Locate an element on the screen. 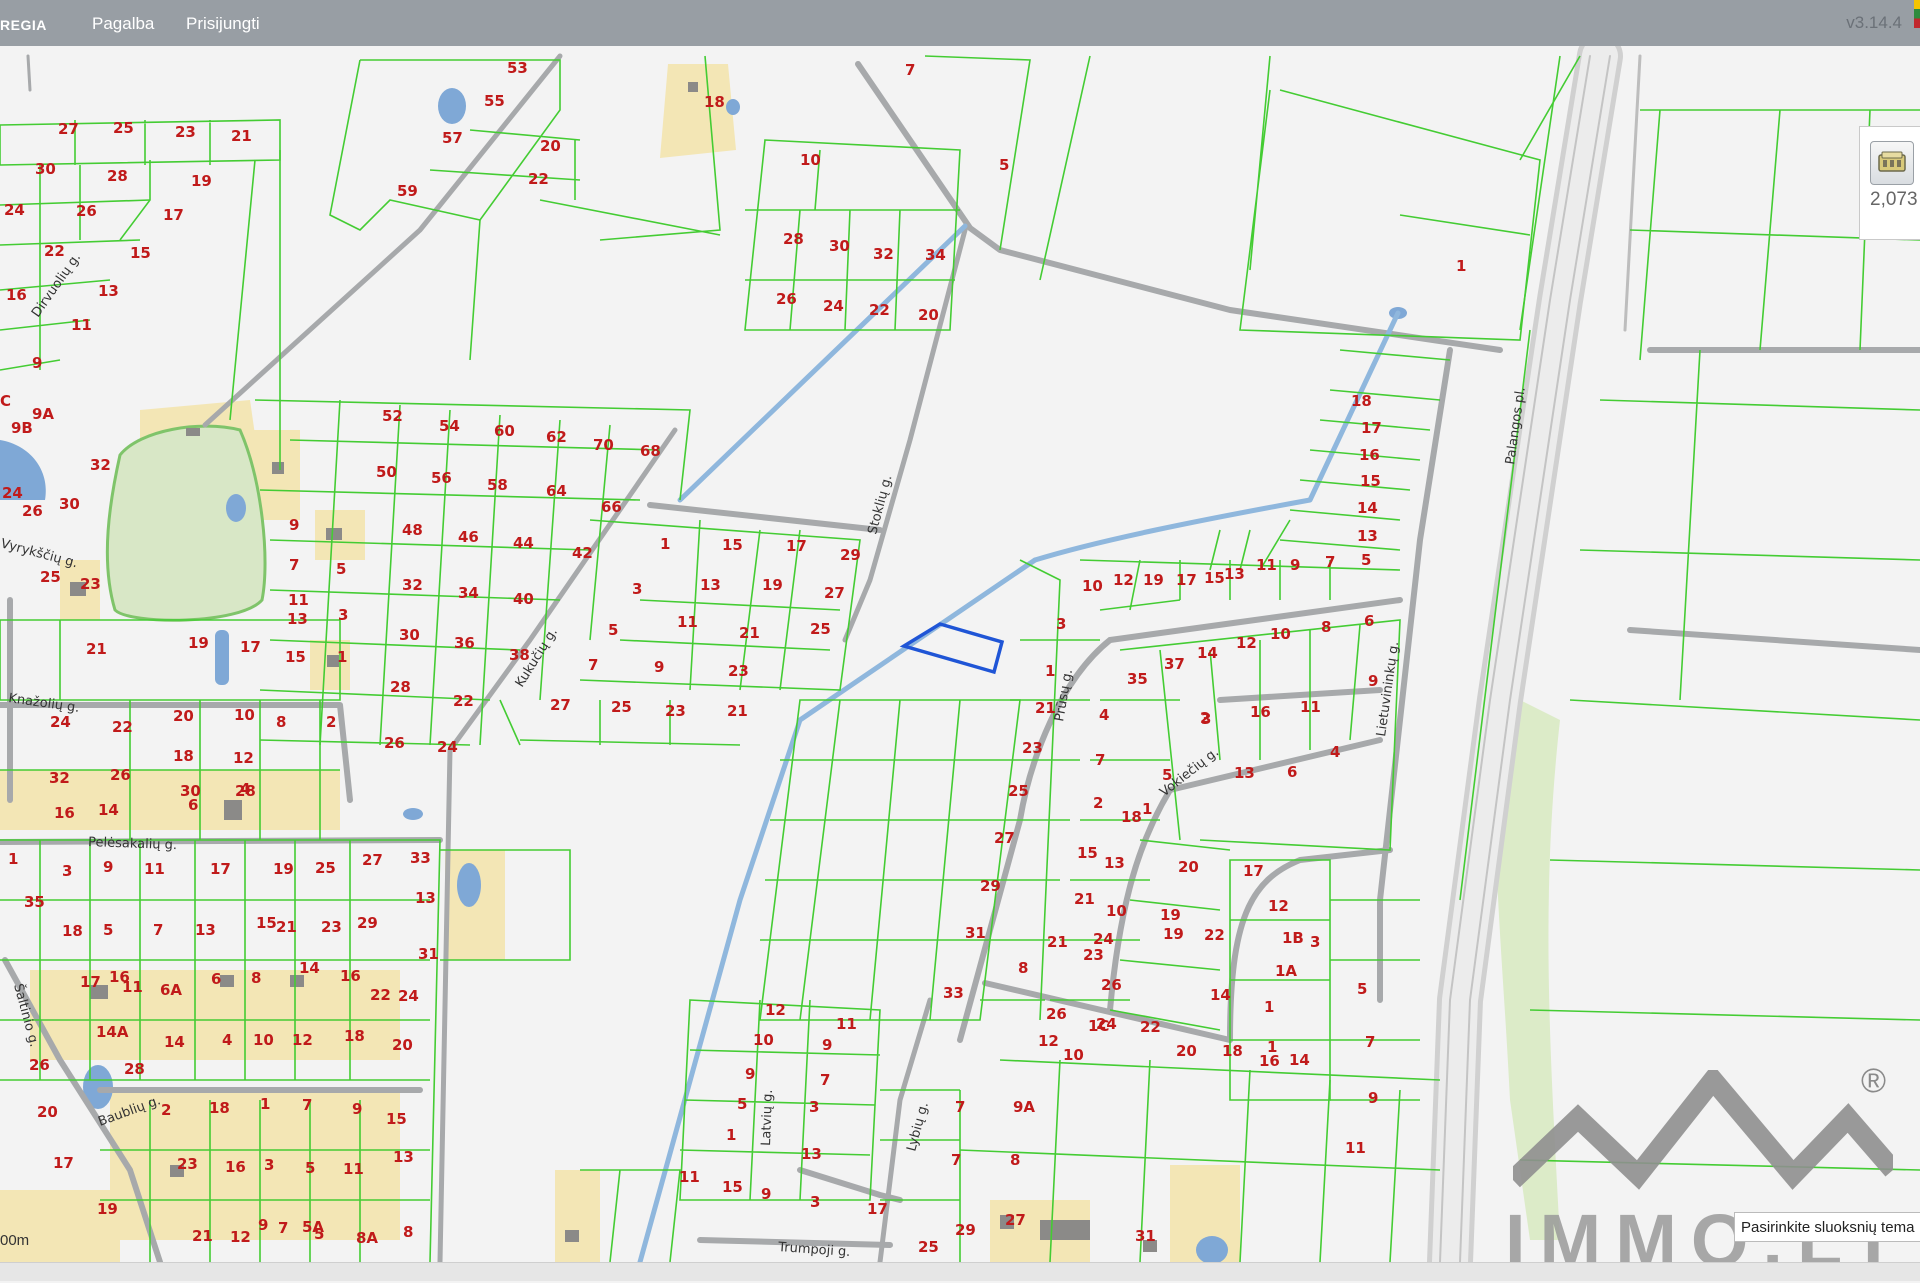 This screenshot has height=1283, width=1920. street-label: Latvių g. is located at coordinates (767, 1117).